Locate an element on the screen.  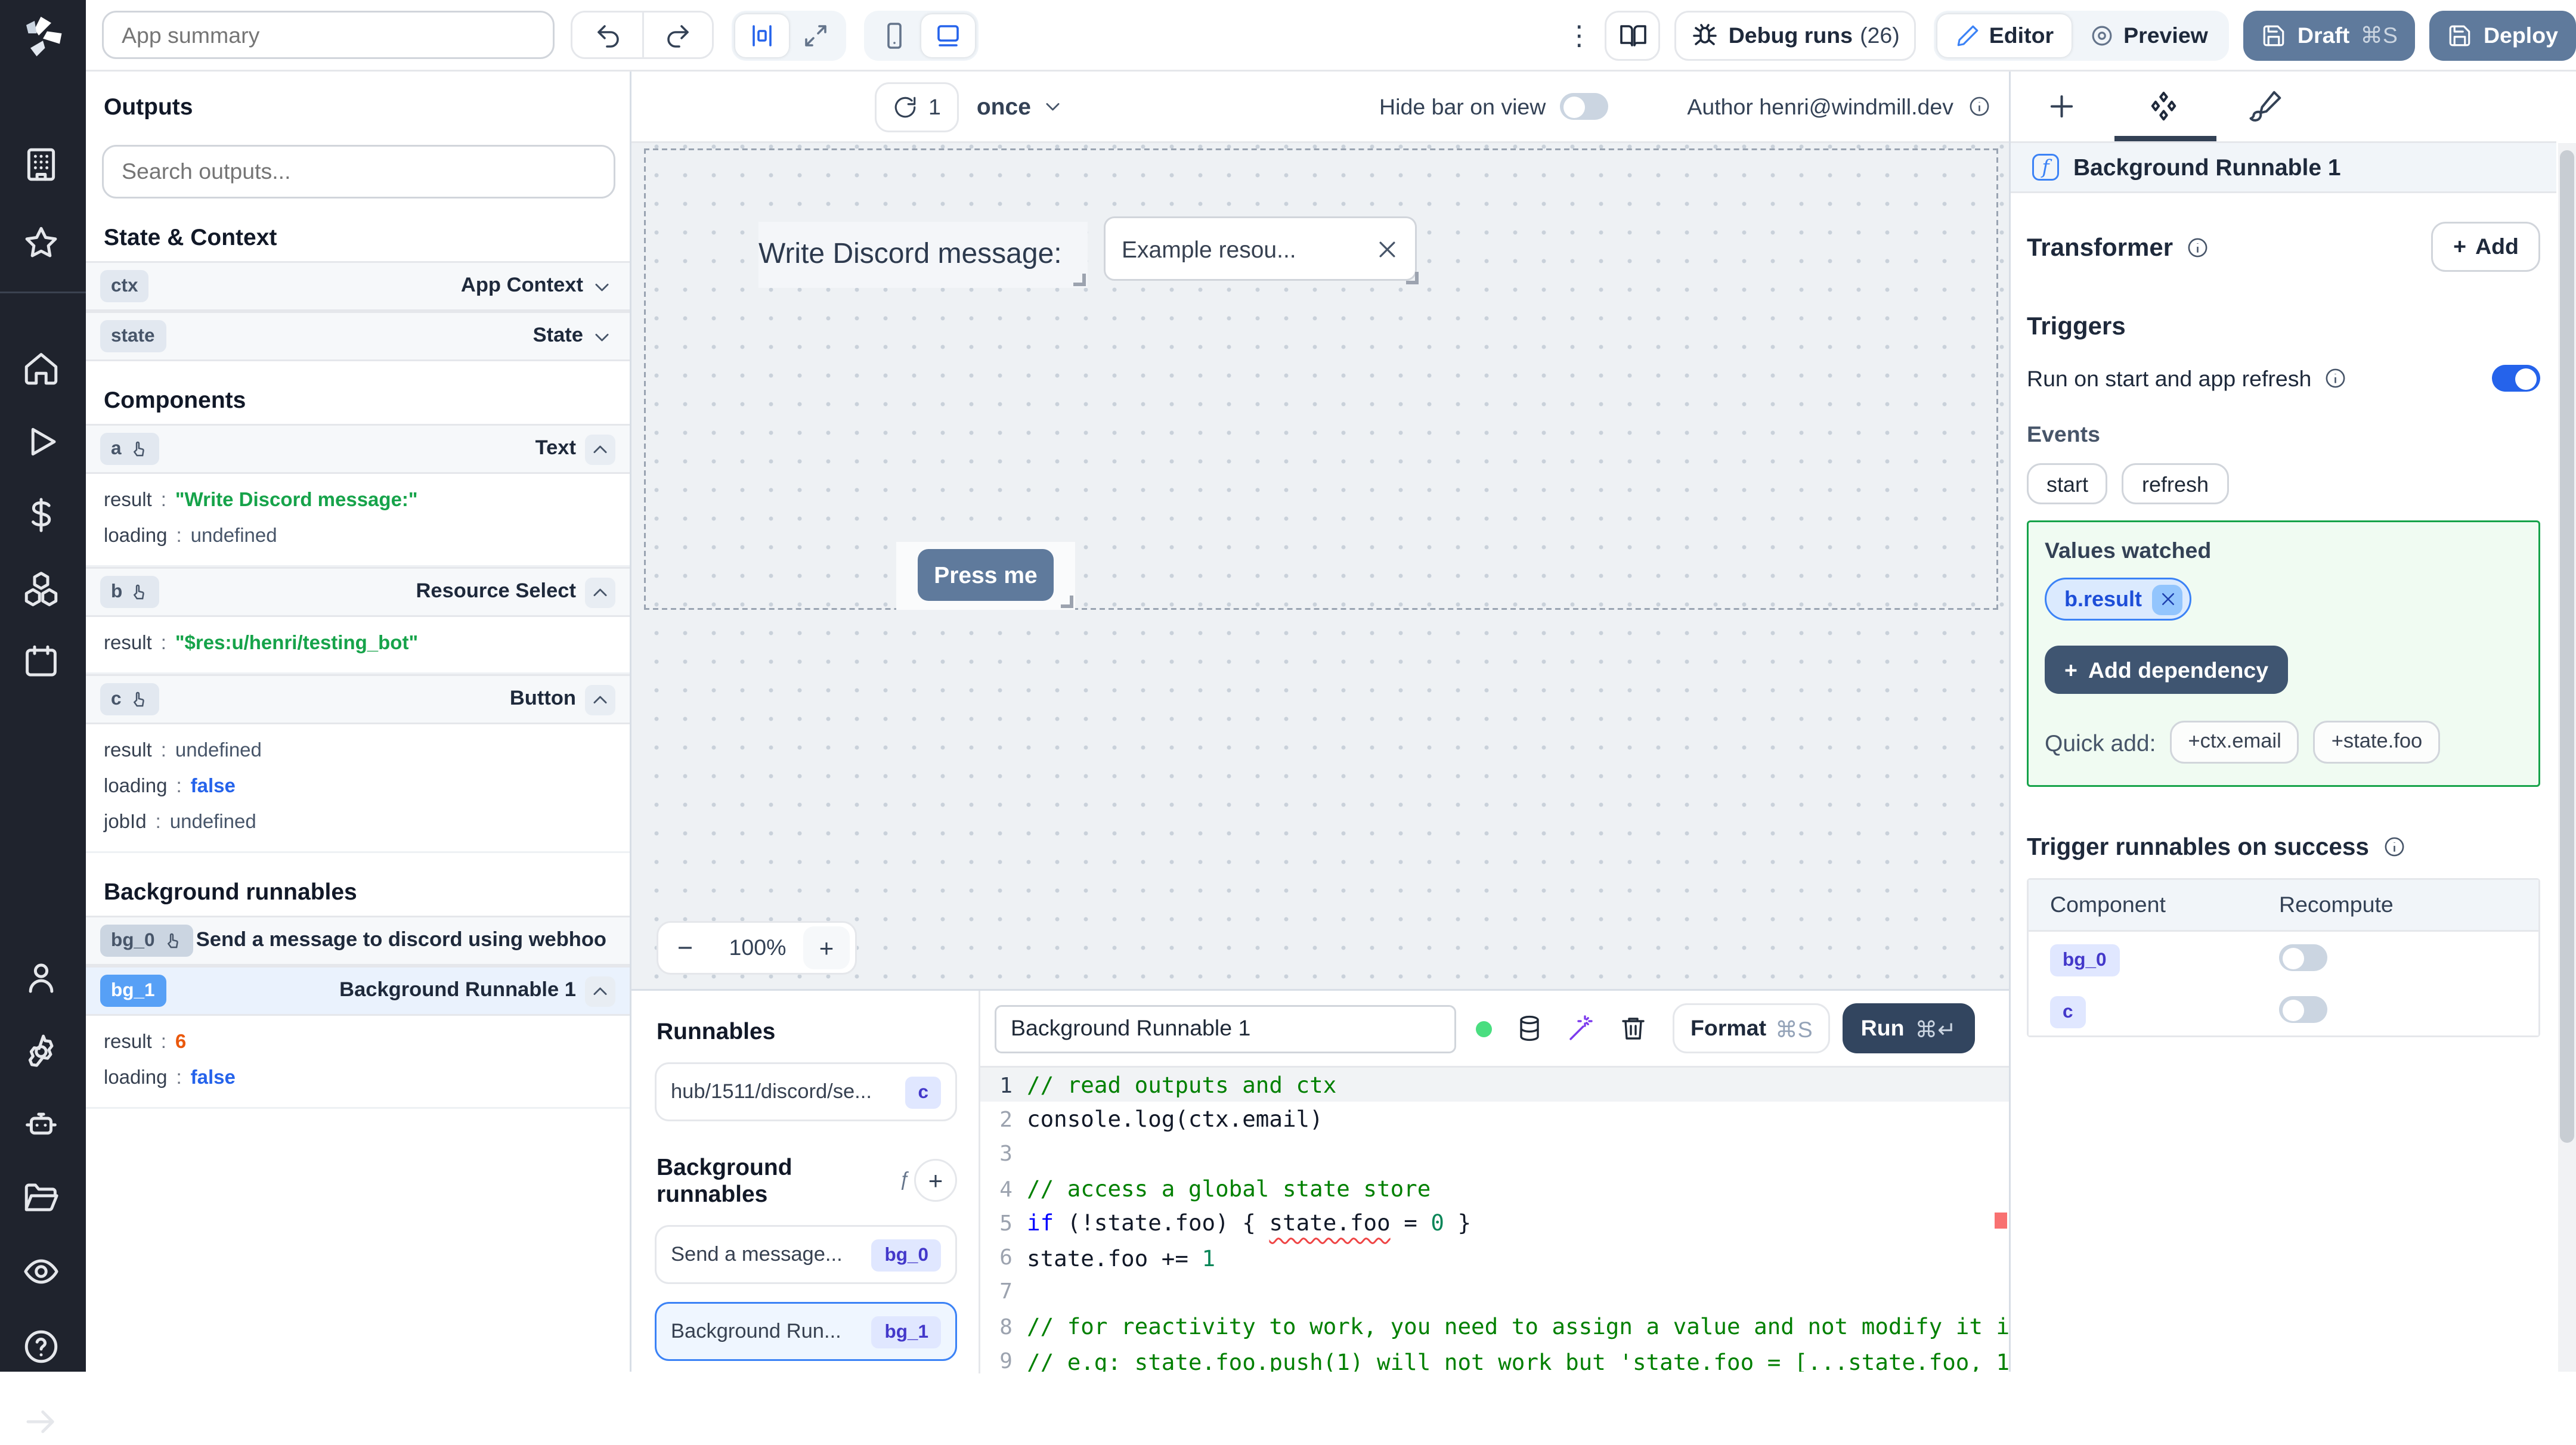
fullscreen-layout-toggle is located at coordinates (816, 35).